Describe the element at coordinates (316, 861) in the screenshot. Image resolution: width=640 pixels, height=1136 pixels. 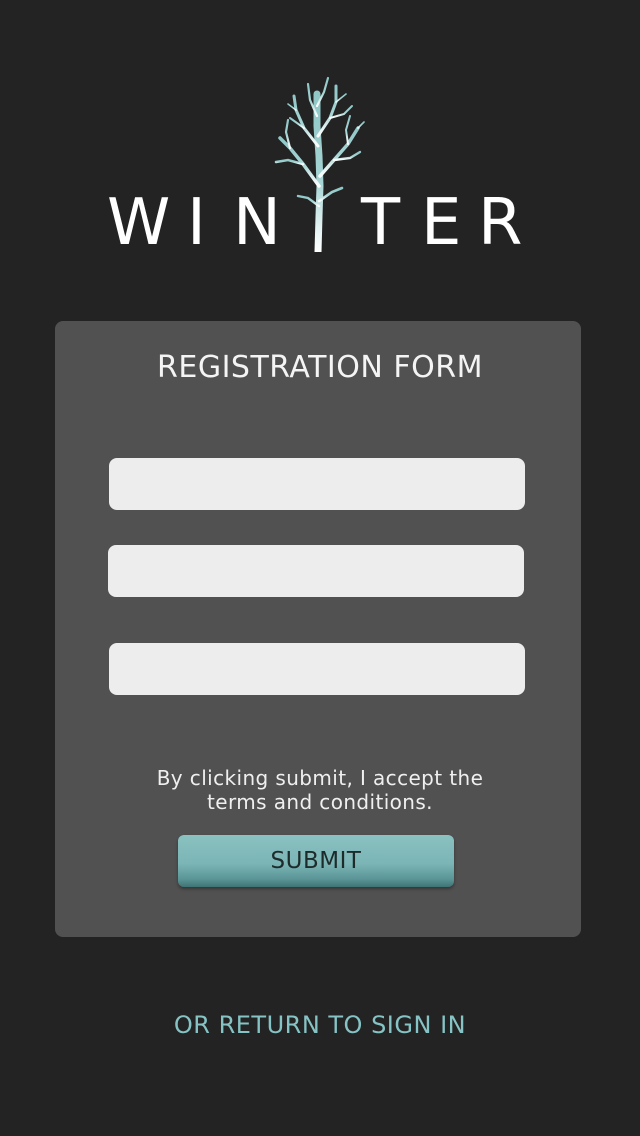
I see `submit-button: SUBMIT` at that location.